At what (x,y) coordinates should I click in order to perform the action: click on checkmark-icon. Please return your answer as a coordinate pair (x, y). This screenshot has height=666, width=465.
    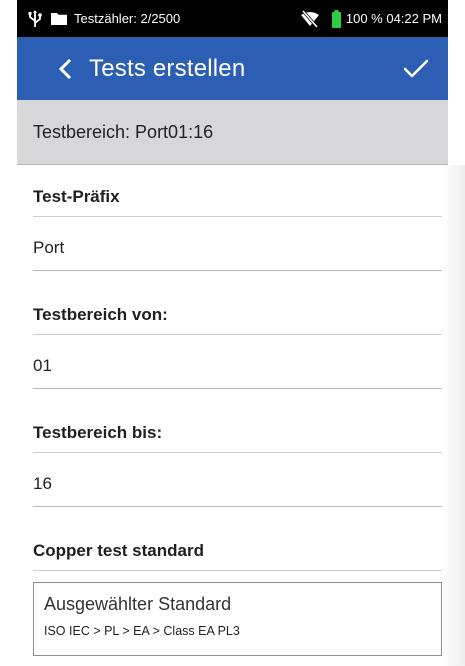
    Looking at the image, I should click on (416, 68).